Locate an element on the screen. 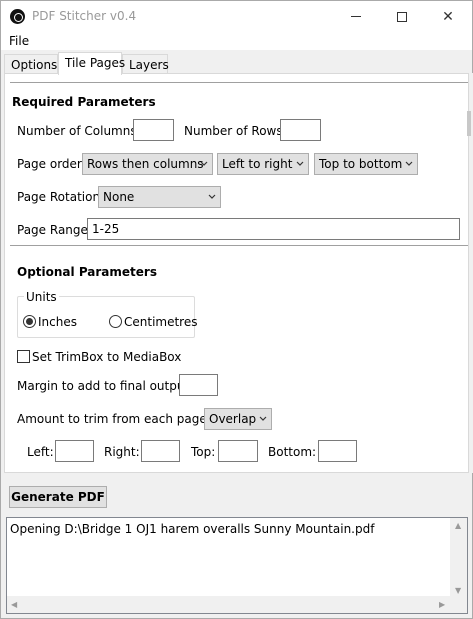 This screenshot has height=619, width=473. margin-label: Margin to add to final output: is located at coordinates (105, 386).